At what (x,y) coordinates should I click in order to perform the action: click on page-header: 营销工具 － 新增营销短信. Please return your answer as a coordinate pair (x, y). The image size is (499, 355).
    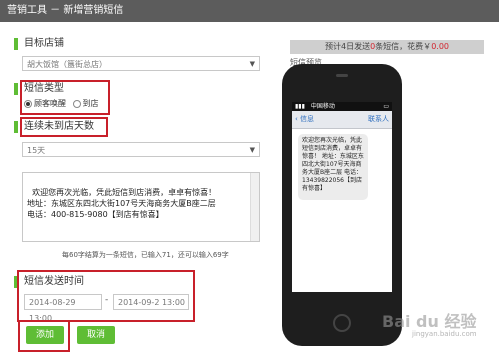
    Looking at the image, I should click on (249, 11).